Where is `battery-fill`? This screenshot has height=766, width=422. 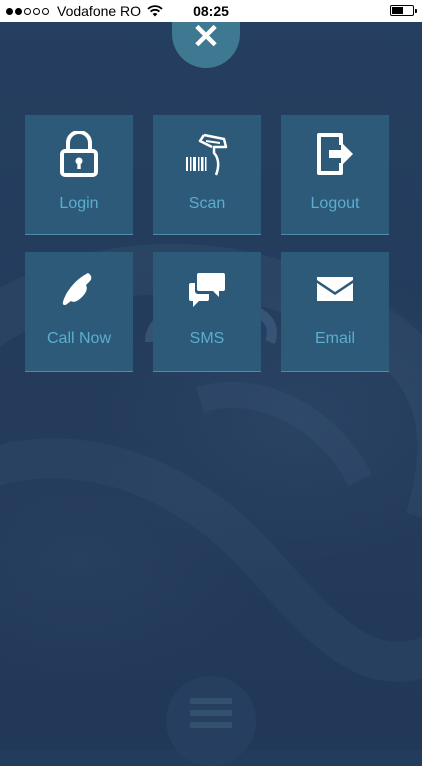 battery-fill is located at coordinates (397, 10).